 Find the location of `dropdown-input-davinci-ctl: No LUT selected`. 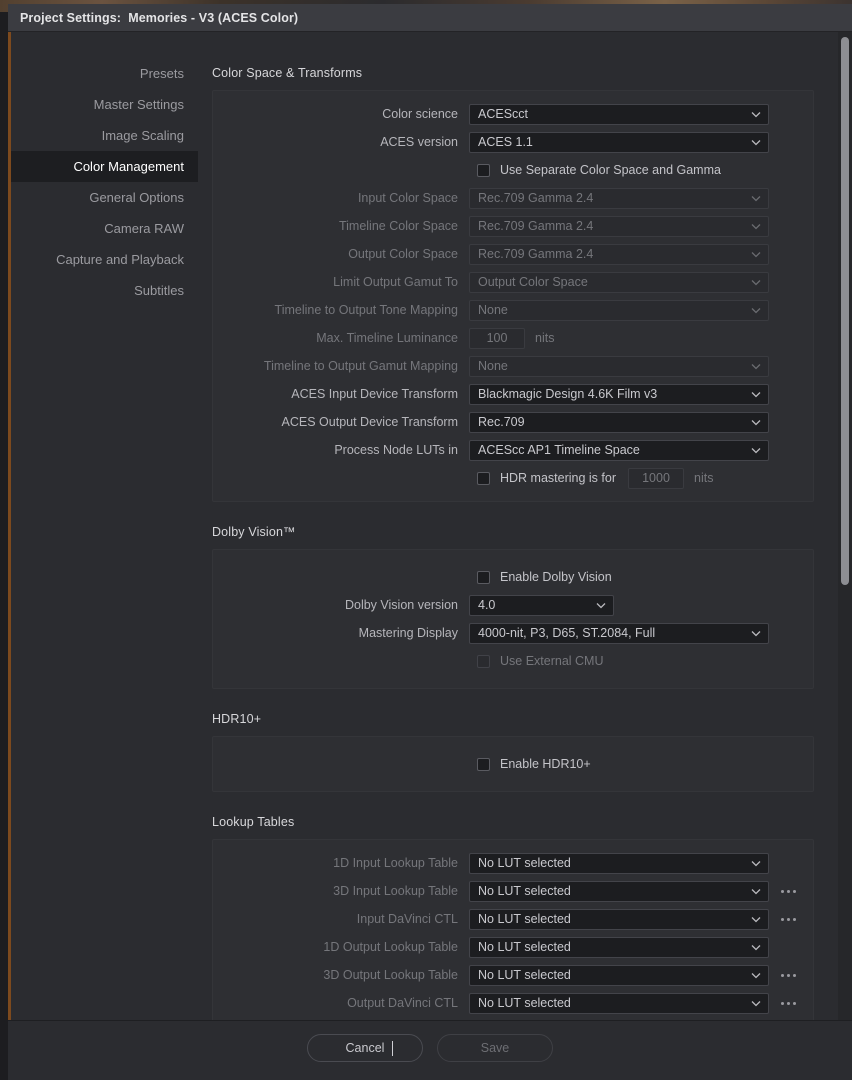

dropdown-input-davinci-ctl: No LUT selected is located at coordinates (619, 919).